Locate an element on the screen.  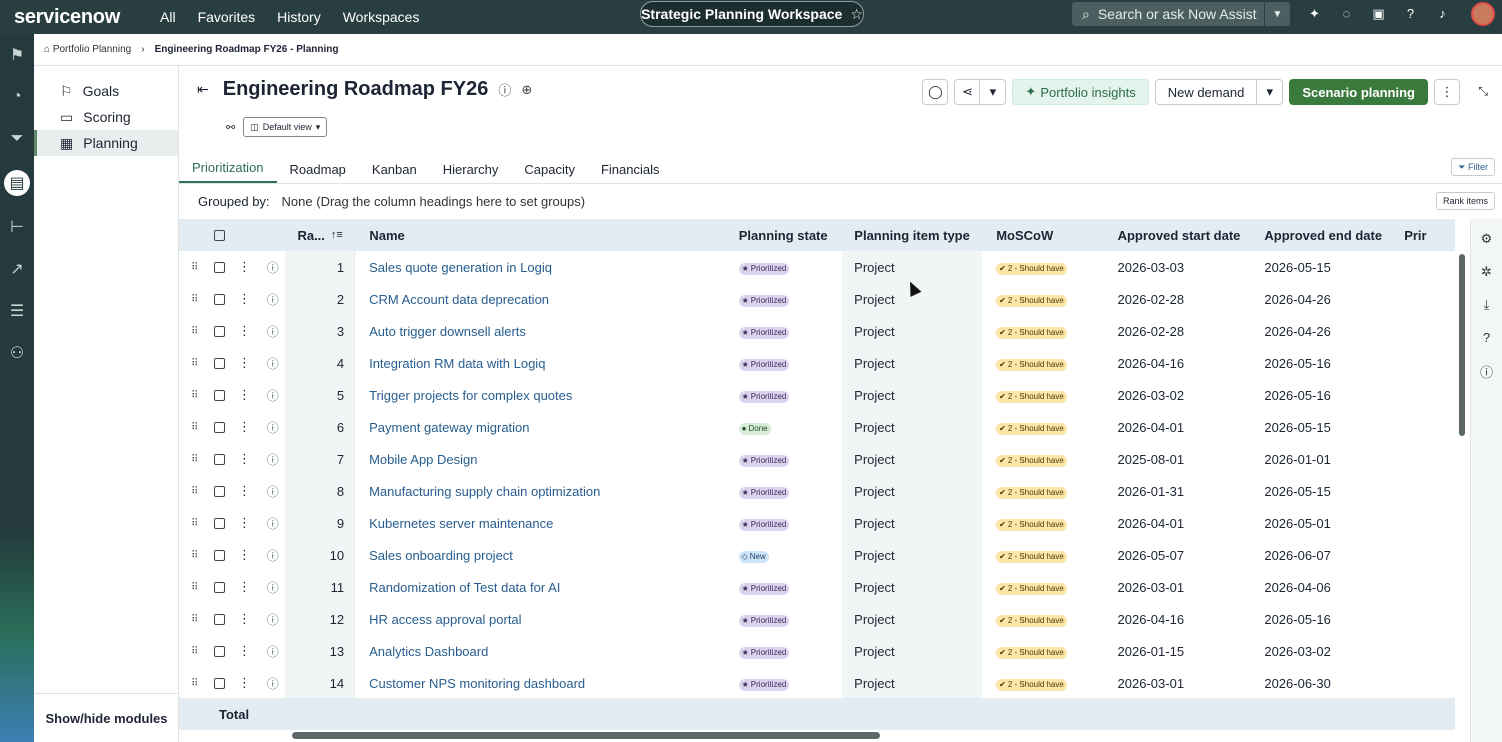
chat-icon: ◌ is located at coordinates (1346, 14).